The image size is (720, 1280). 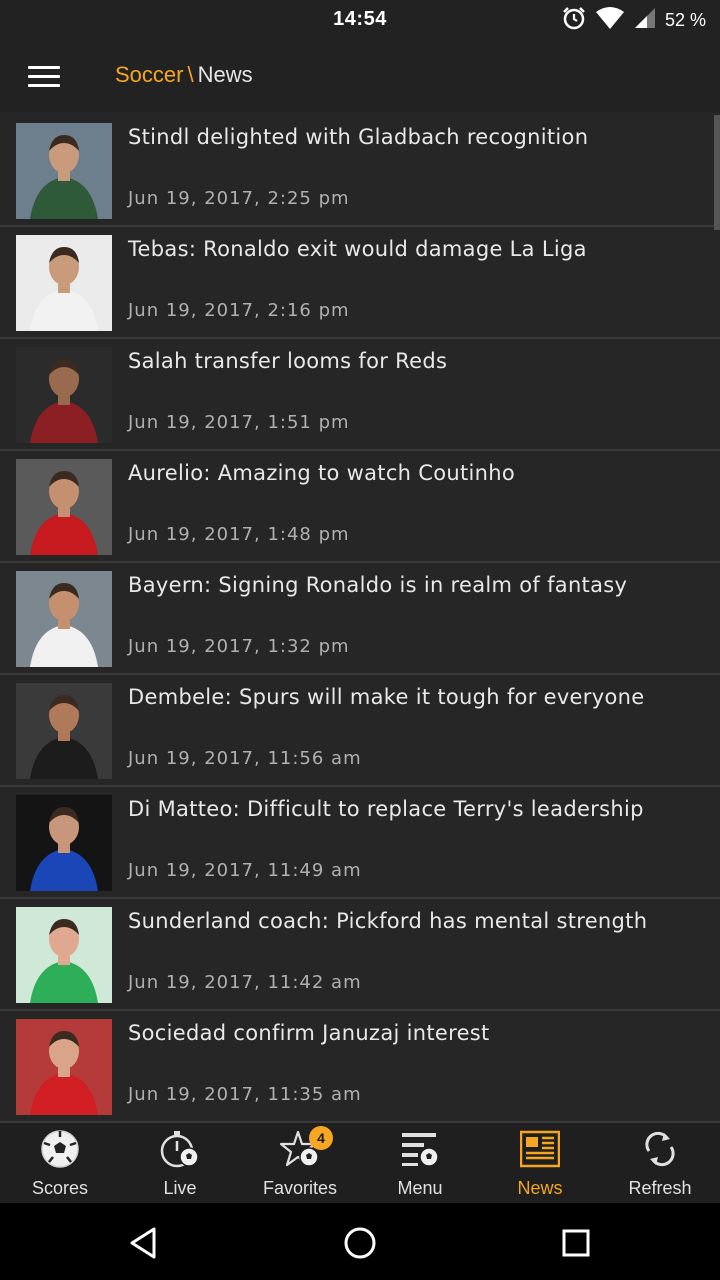 What do you see at coordinates (685, 19) in the screenshot?
I see `battery-level: 52 %` at bounding box center [685, 19].